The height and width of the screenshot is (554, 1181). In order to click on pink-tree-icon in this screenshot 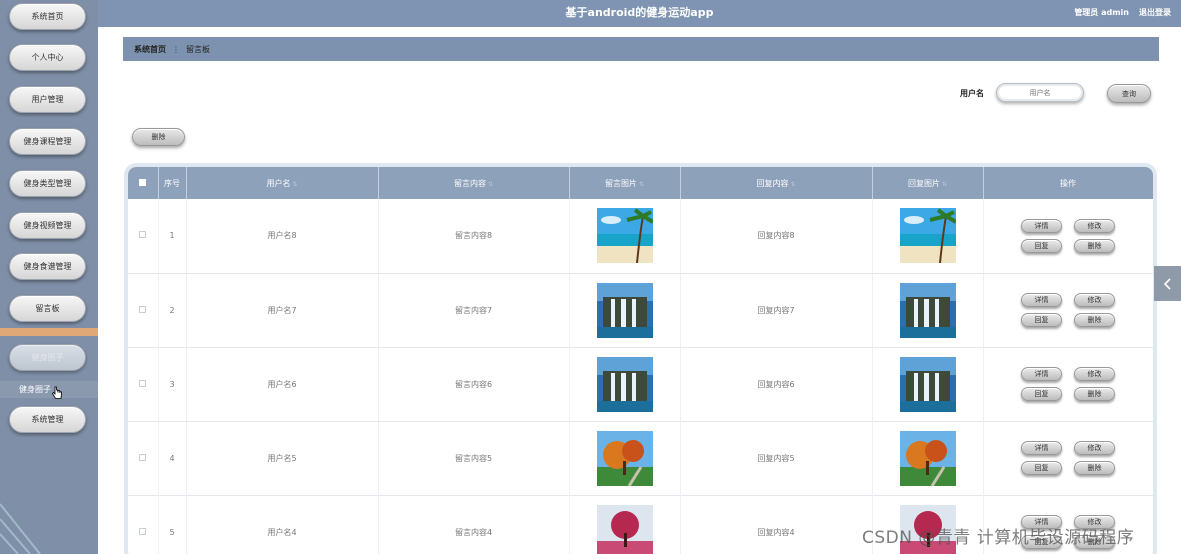, I will do `click(624, 529)`.